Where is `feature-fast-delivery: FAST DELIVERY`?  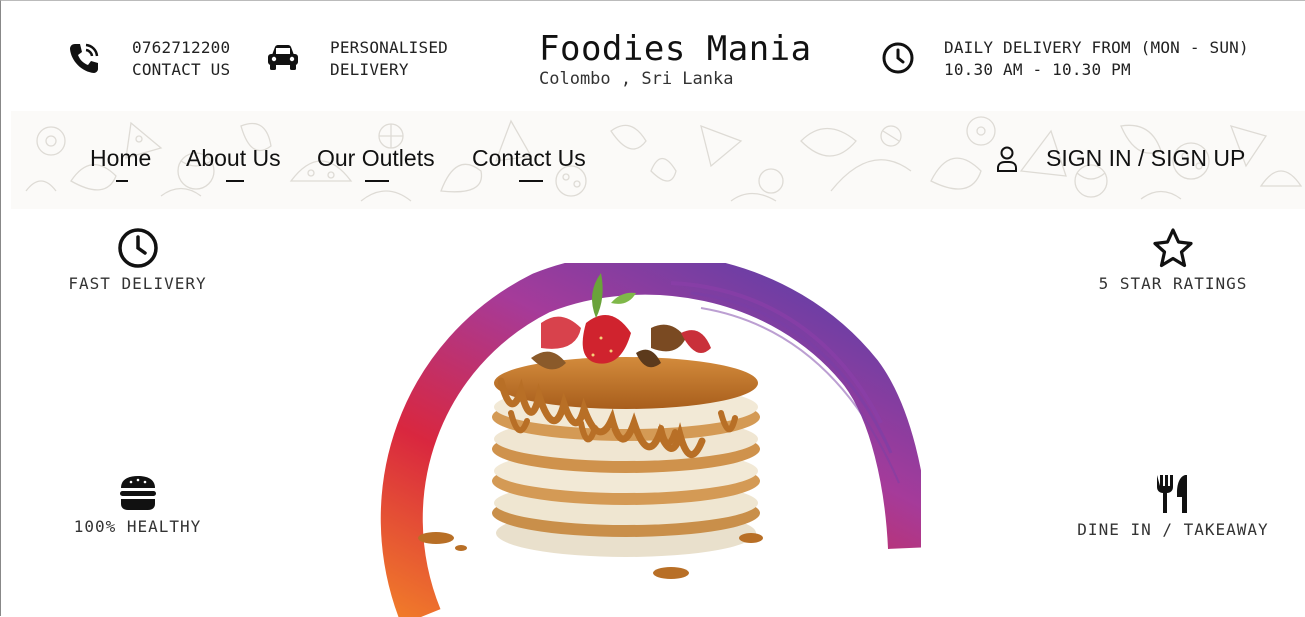 feature-fast-delivery: FAST DELIVERY is located at coordinates (137, 260).